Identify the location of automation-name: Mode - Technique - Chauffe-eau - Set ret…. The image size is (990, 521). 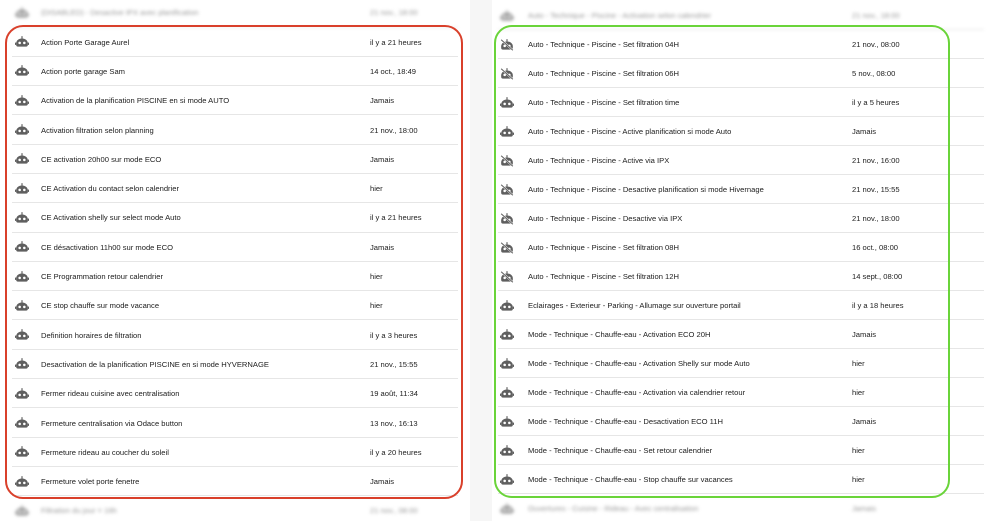
(620, 450).